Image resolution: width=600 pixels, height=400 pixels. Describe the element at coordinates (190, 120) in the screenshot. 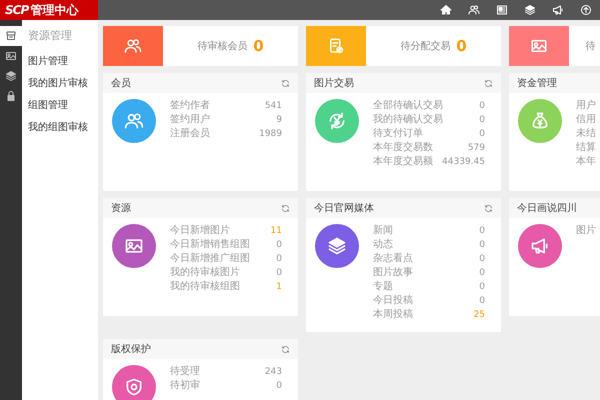

I see `row-label: 签约用户` at that location.